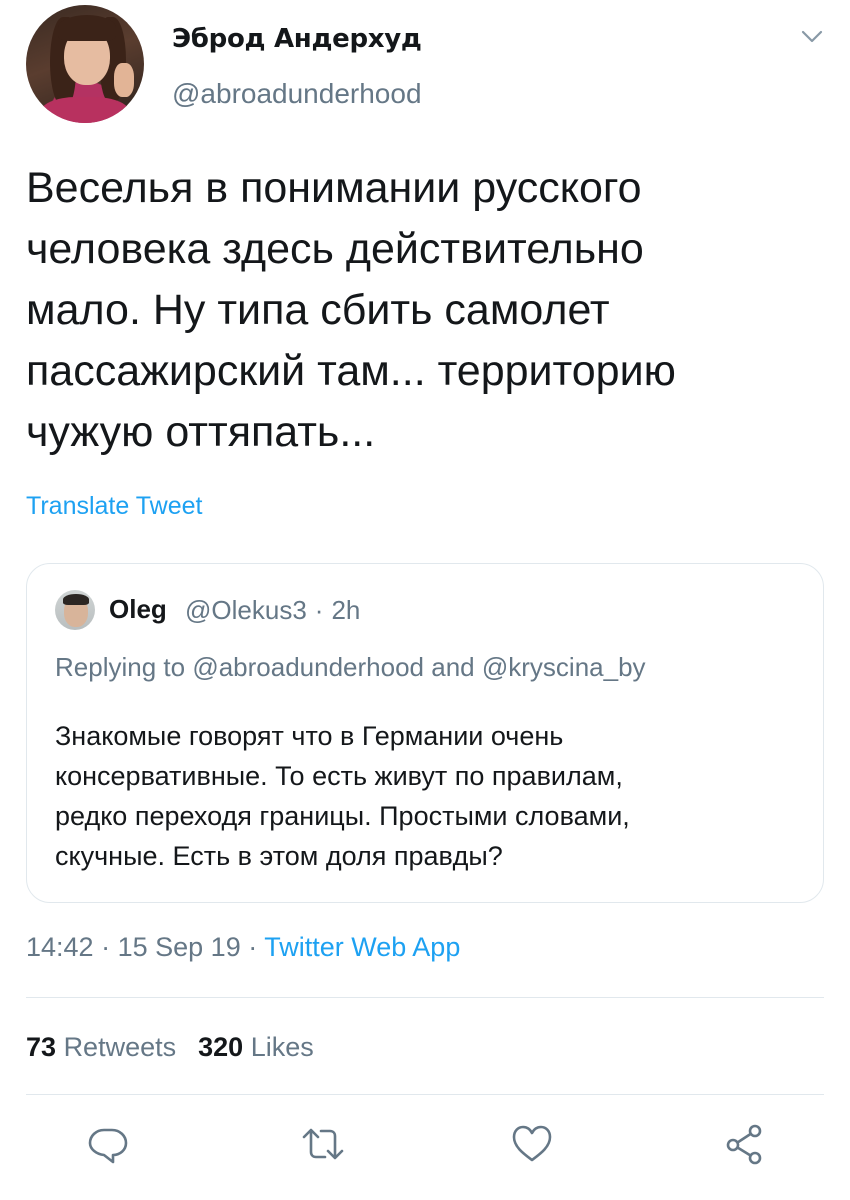 The height and width of the screenshot is (1200, 850). What do you see at coordinates (282, 1047) in the screenshot?
I see `likes-label: Likes` at bounding box center [282, 1047].